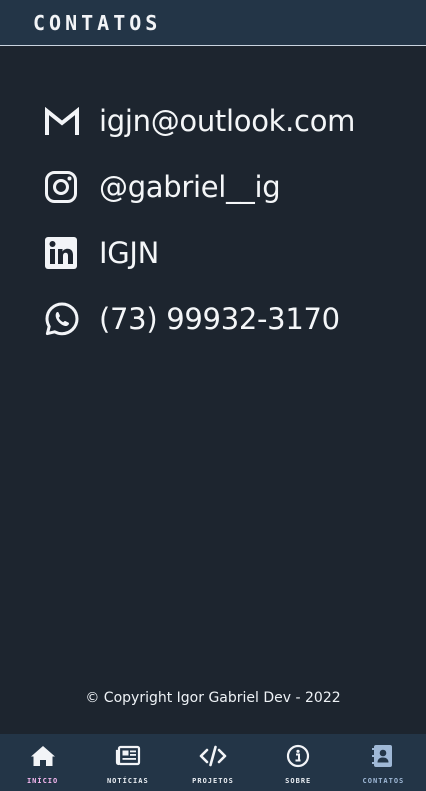 This screenshot has width=426, height=791. I want to click on contact-linkedin: IGJN, so click(229, 253).